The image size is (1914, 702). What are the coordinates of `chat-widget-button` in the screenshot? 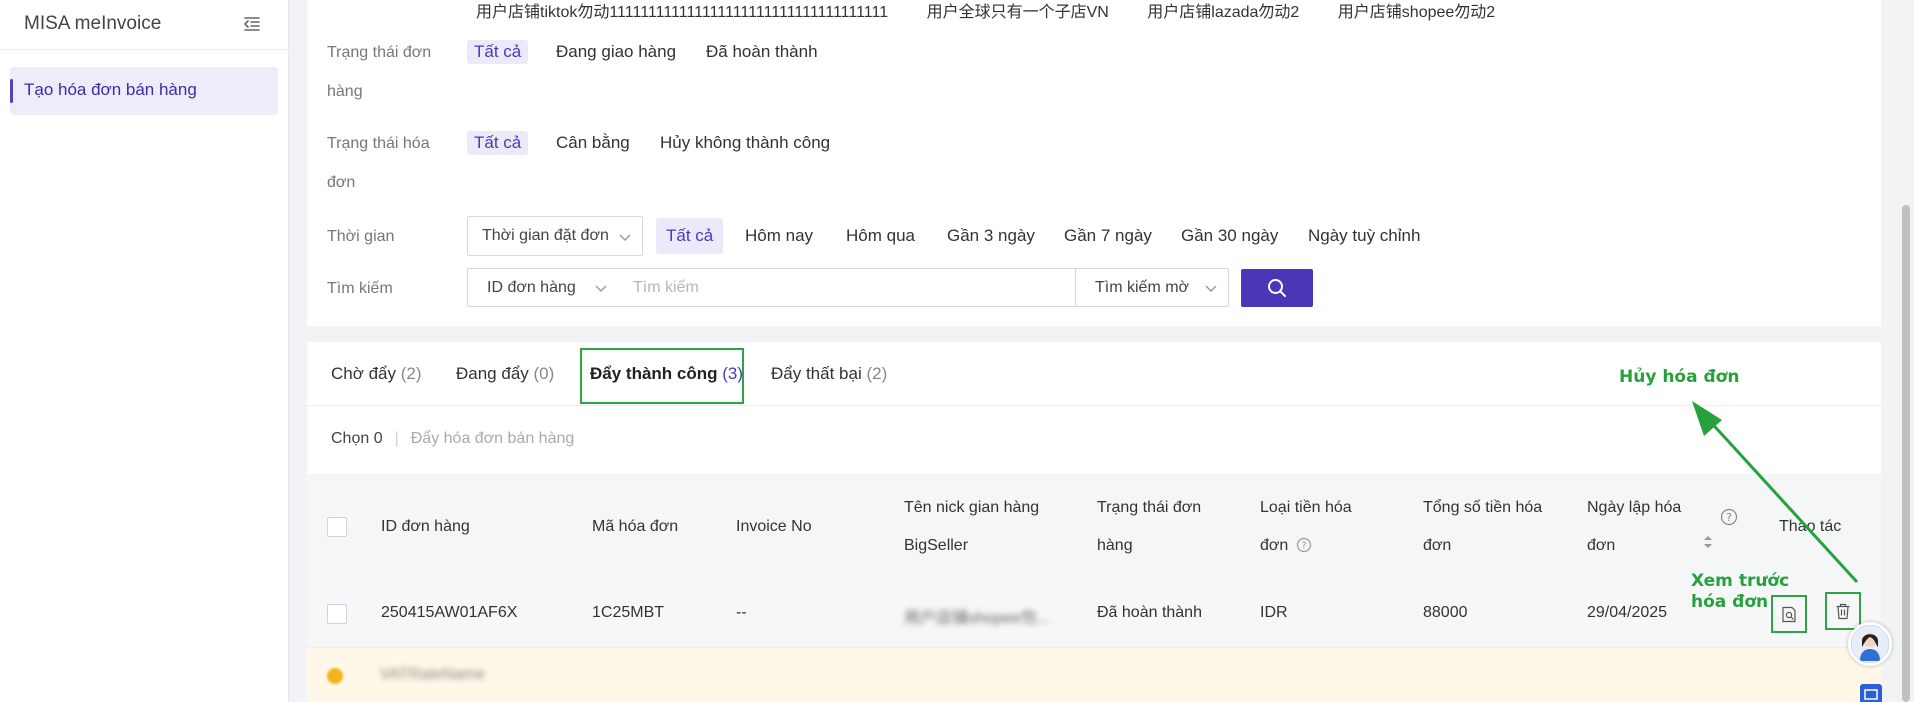 It's located at (1871, 693).